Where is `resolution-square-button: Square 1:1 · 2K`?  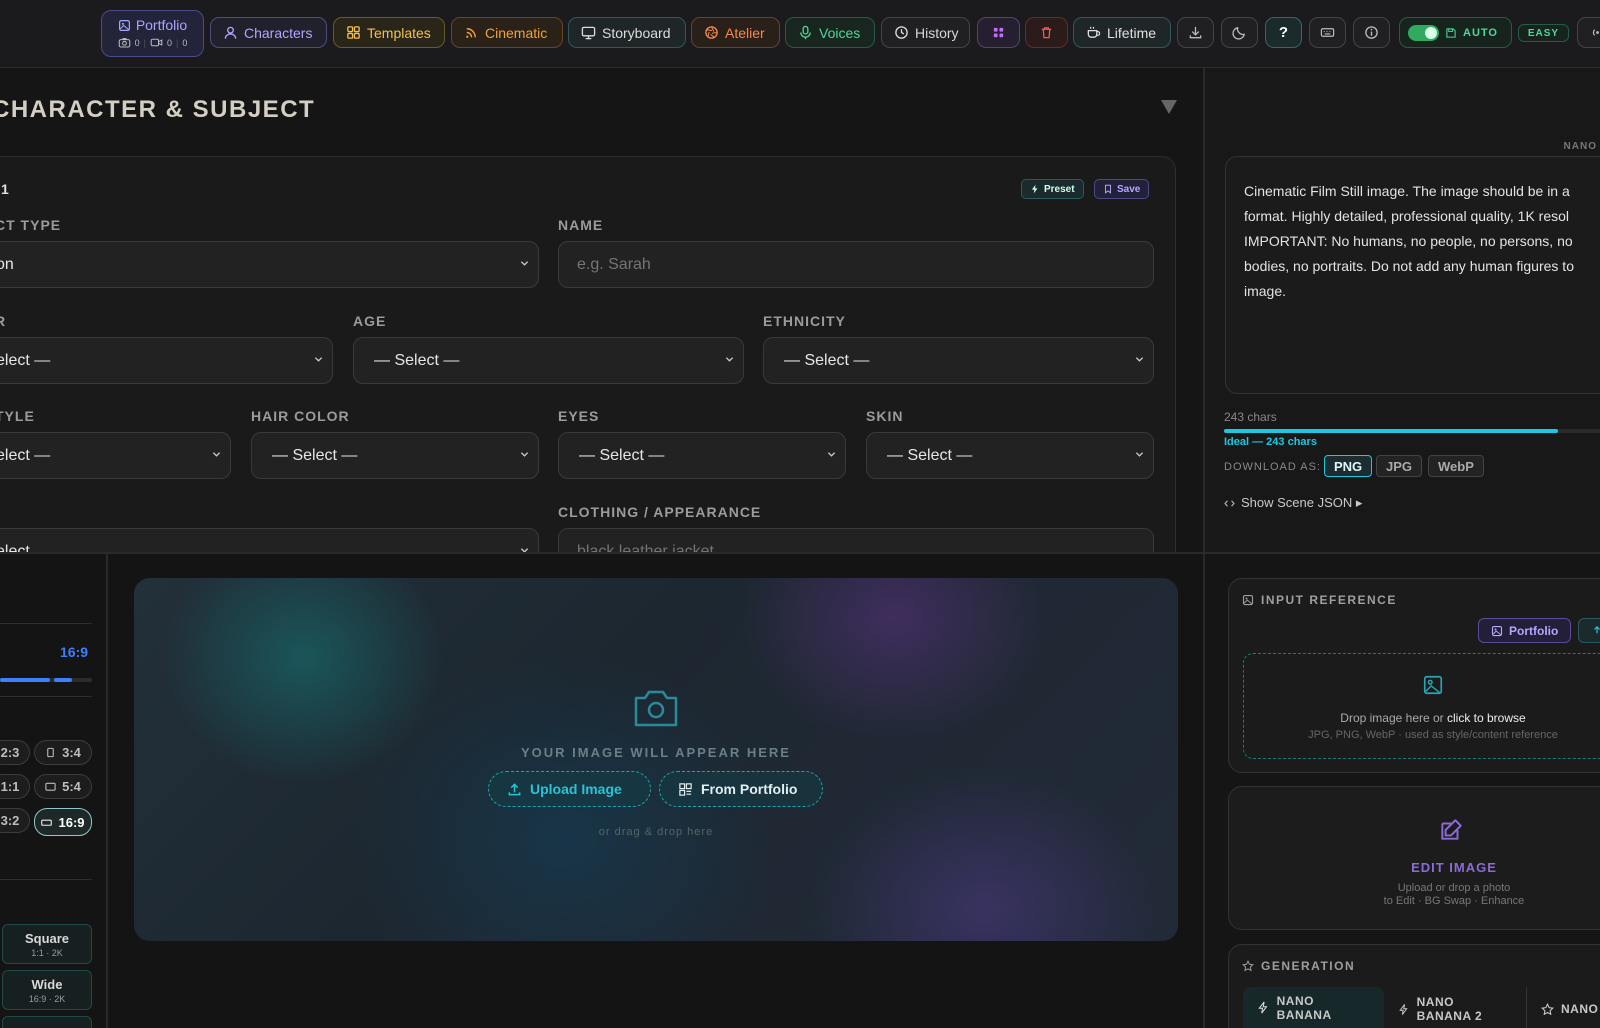 resolution-square-button: Square 1:1 · 2K is located at coordinates (47, 944).